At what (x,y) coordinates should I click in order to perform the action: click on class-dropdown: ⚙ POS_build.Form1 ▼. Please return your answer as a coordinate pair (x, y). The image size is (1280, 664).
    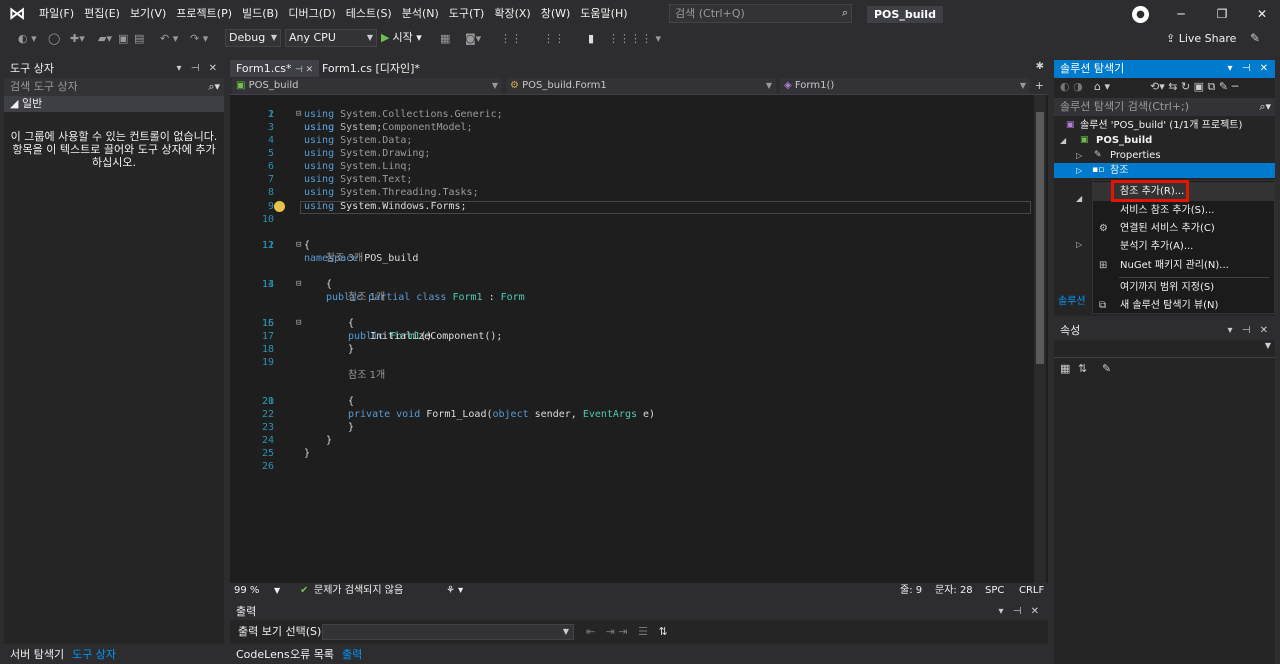
    Looking at the image, I should click on (641, 86).